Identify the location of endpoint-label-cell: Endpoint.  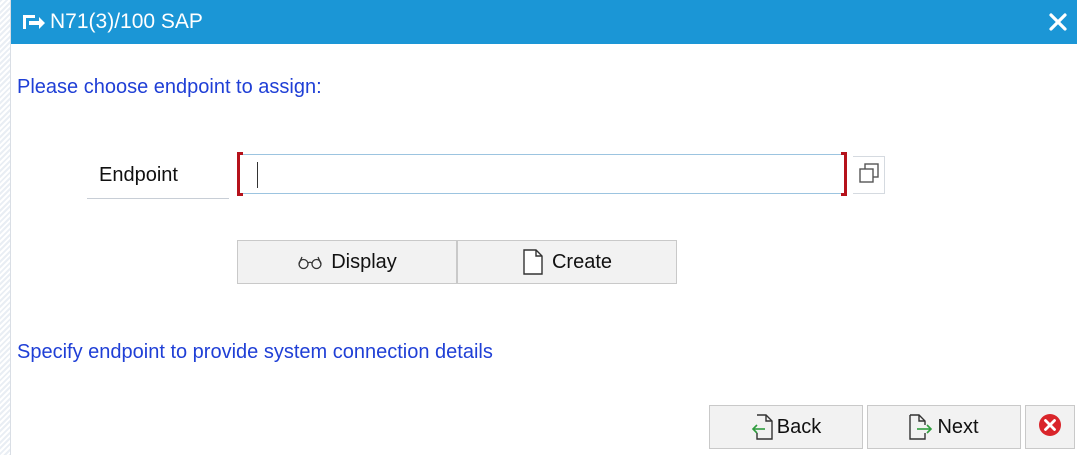
(158, 175).